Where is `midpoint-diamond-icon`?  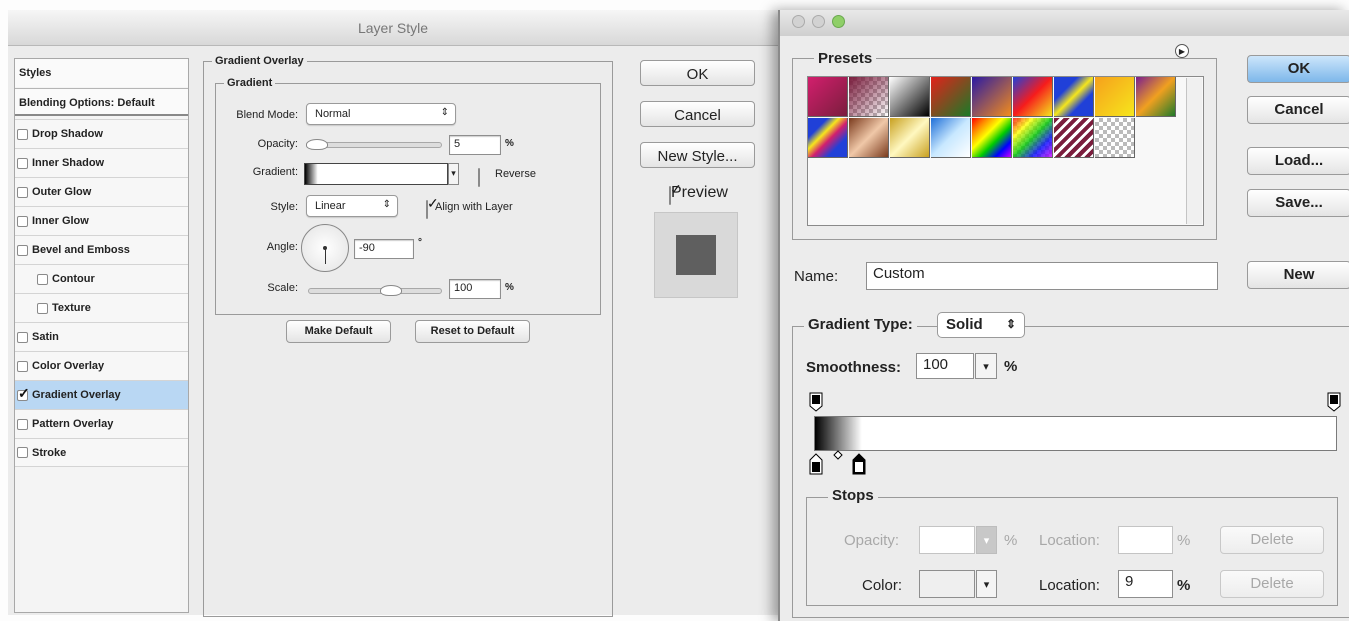
midpoint-diamond-icon is located at coordinates (838, 455).